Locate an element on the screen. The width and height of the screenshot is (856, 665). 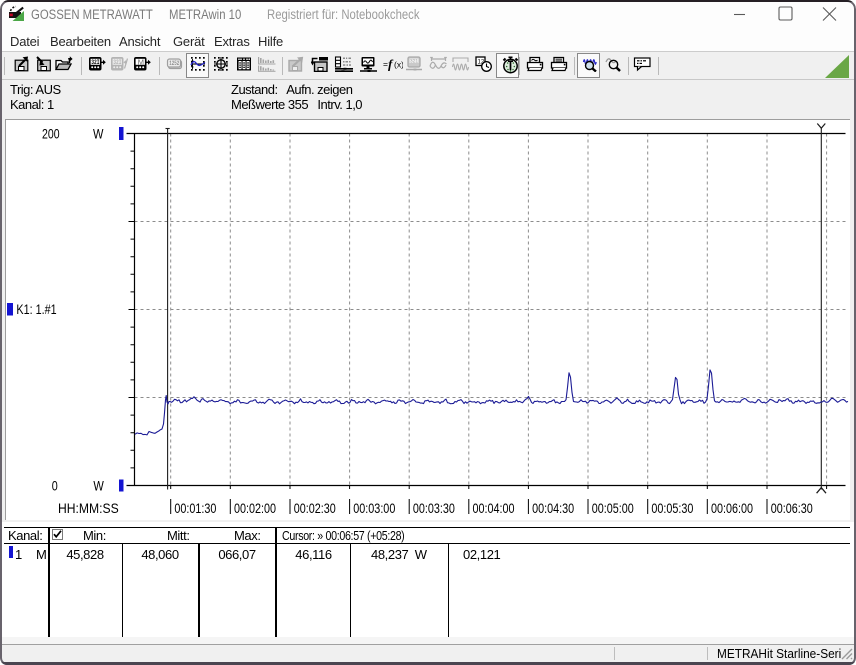
svg-text: 00:02:00 is located at coordinates (255, 508).